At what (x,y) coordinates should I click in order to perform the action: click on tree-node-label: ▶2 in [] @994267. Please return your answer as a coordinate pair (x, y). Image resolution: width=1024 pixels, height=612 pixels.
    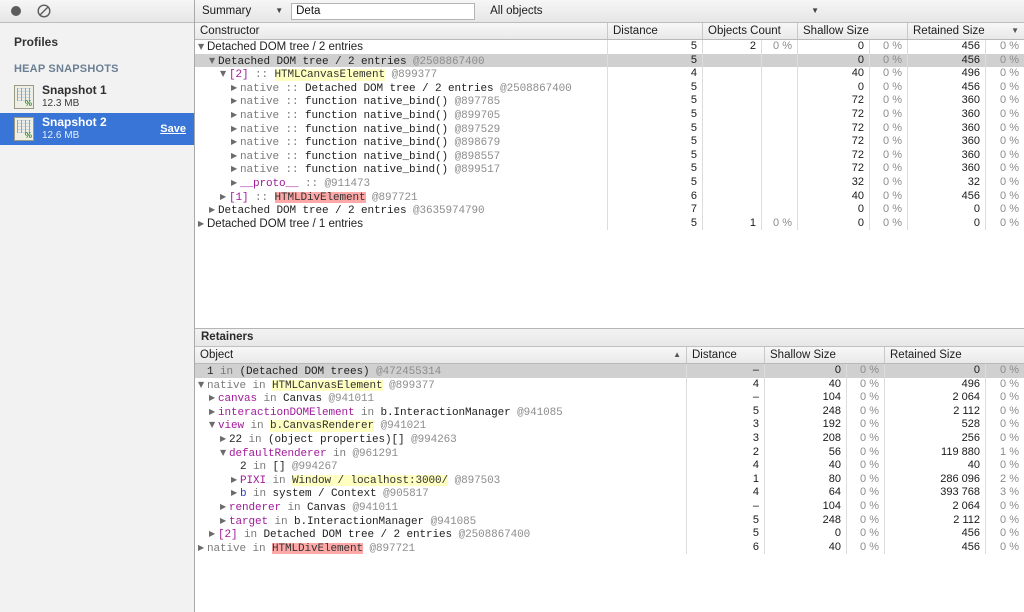
    Looking at the image, I should click on (441, 466).